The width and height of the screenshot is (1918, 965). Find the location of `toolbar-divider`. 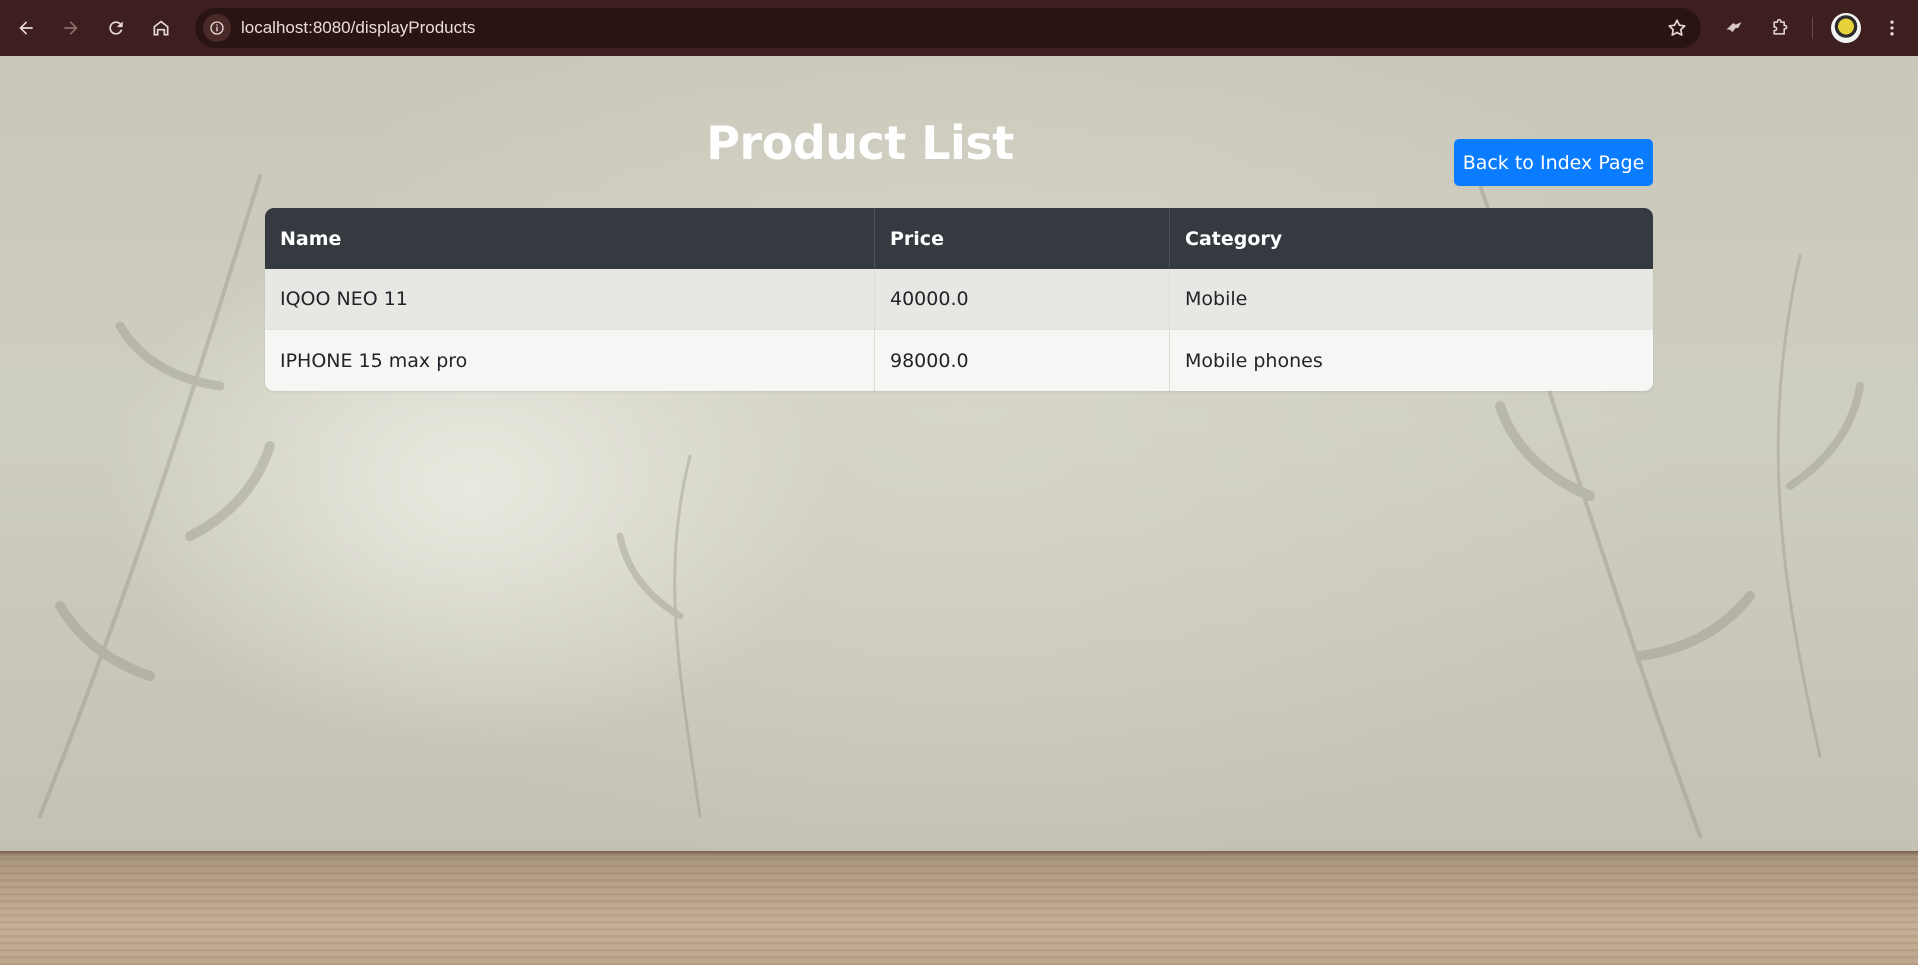

toolbar-divider is located at coordinates (1812, 28).